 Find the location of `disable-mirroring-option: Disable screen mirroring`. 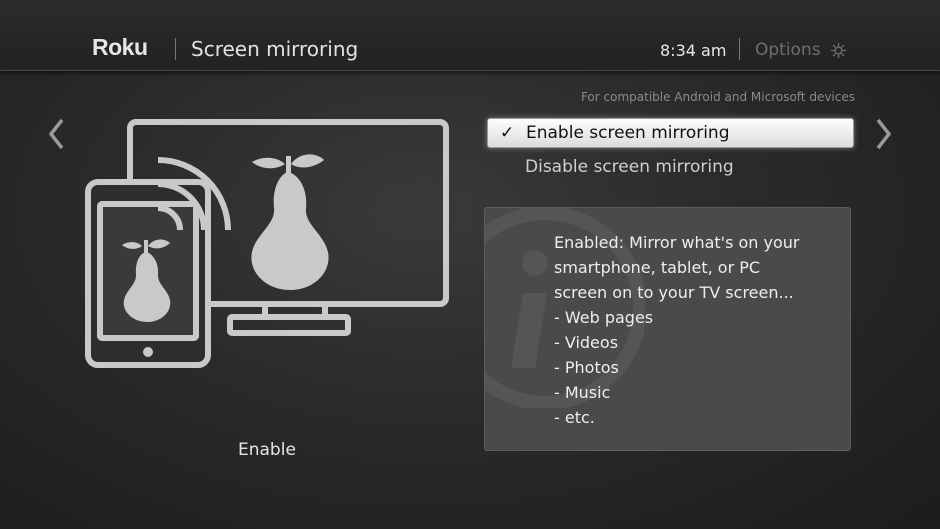

disable-mirroring-option: Disable screen mirroring is located at coordinates (670, 168).